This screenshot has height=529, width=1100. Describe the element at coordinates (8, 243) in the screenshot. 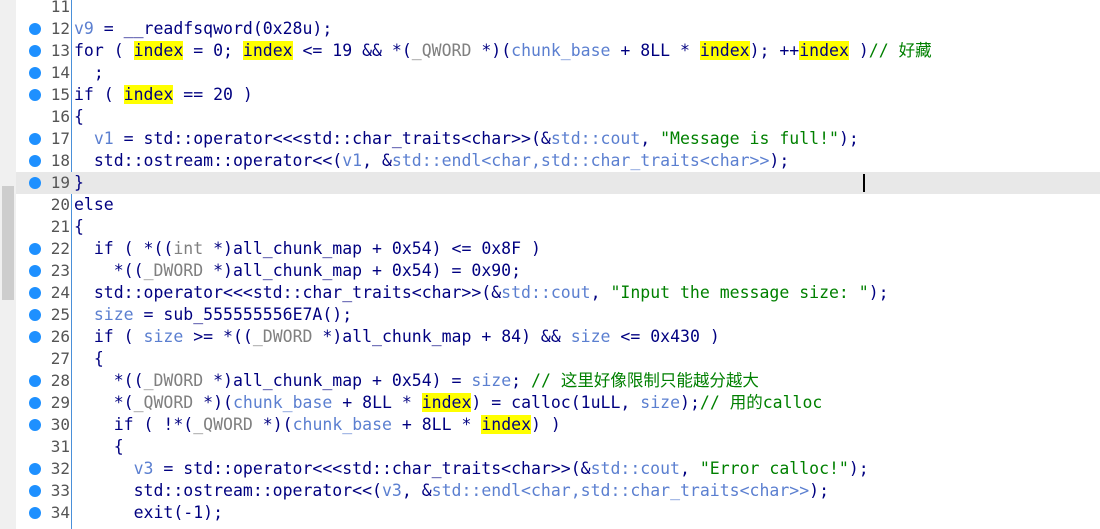

I see `scrollbar-thumb` at that location.